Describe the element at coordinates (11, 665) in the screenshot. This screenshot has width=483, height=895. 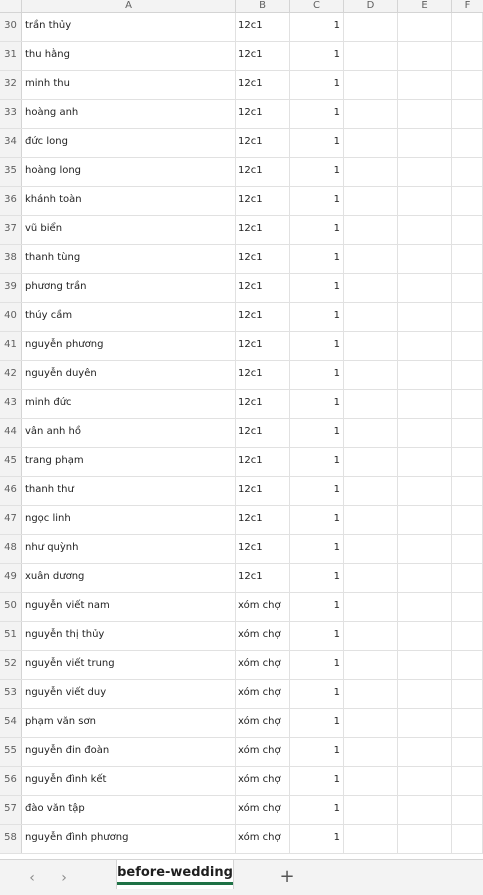
I see `row-number: 52` at that location.